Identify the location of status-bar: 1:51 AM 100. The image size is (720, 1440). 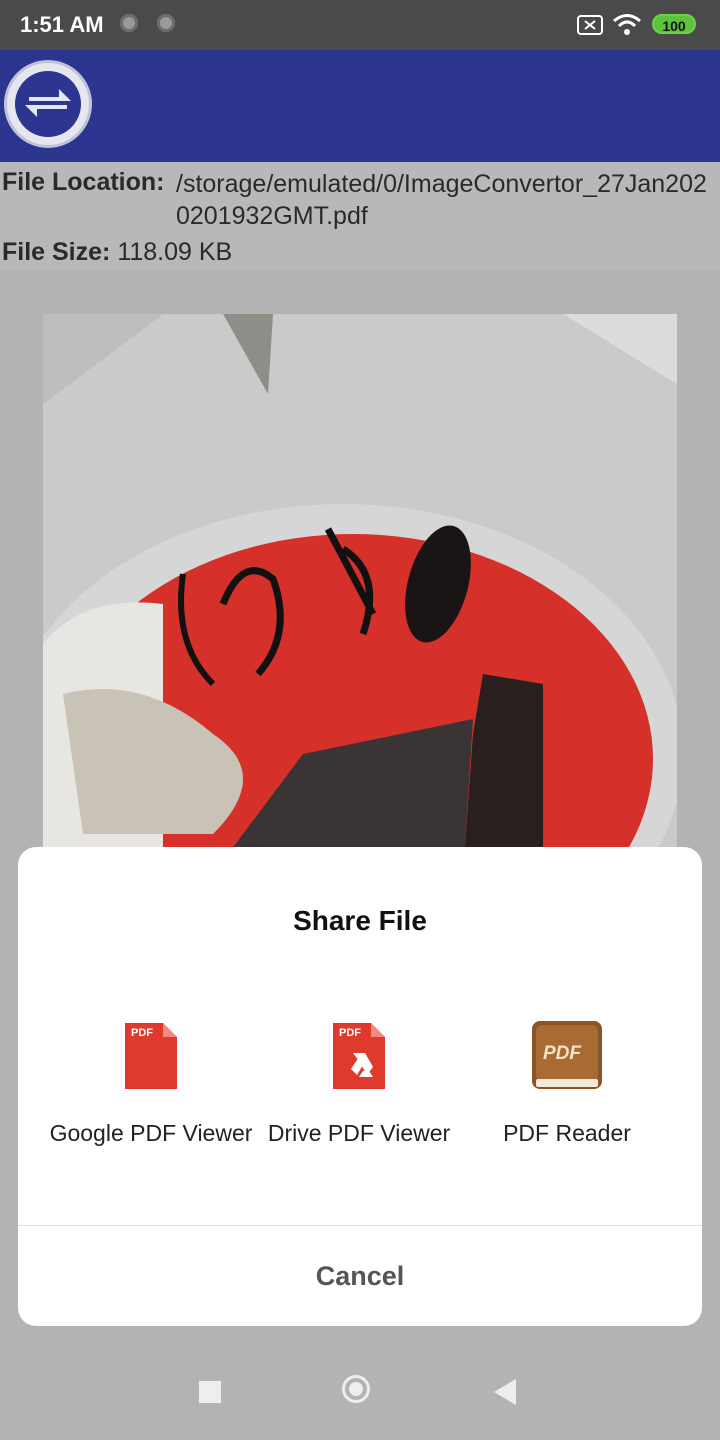
(360, 25).